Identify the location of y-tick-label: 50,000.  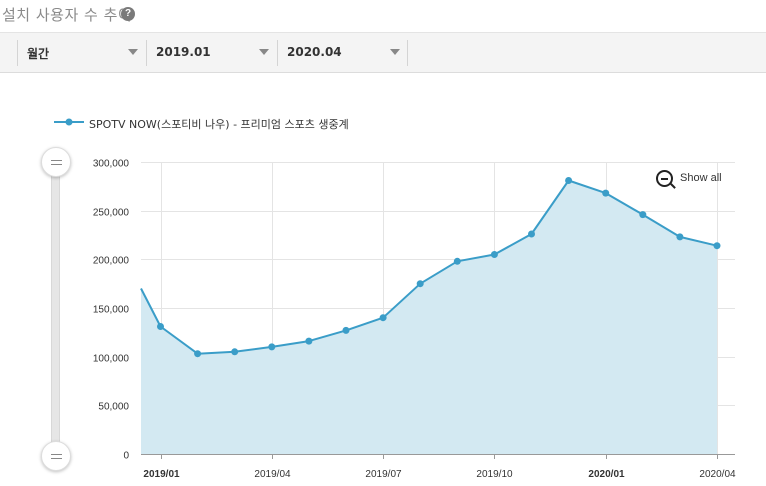
(113, 407).